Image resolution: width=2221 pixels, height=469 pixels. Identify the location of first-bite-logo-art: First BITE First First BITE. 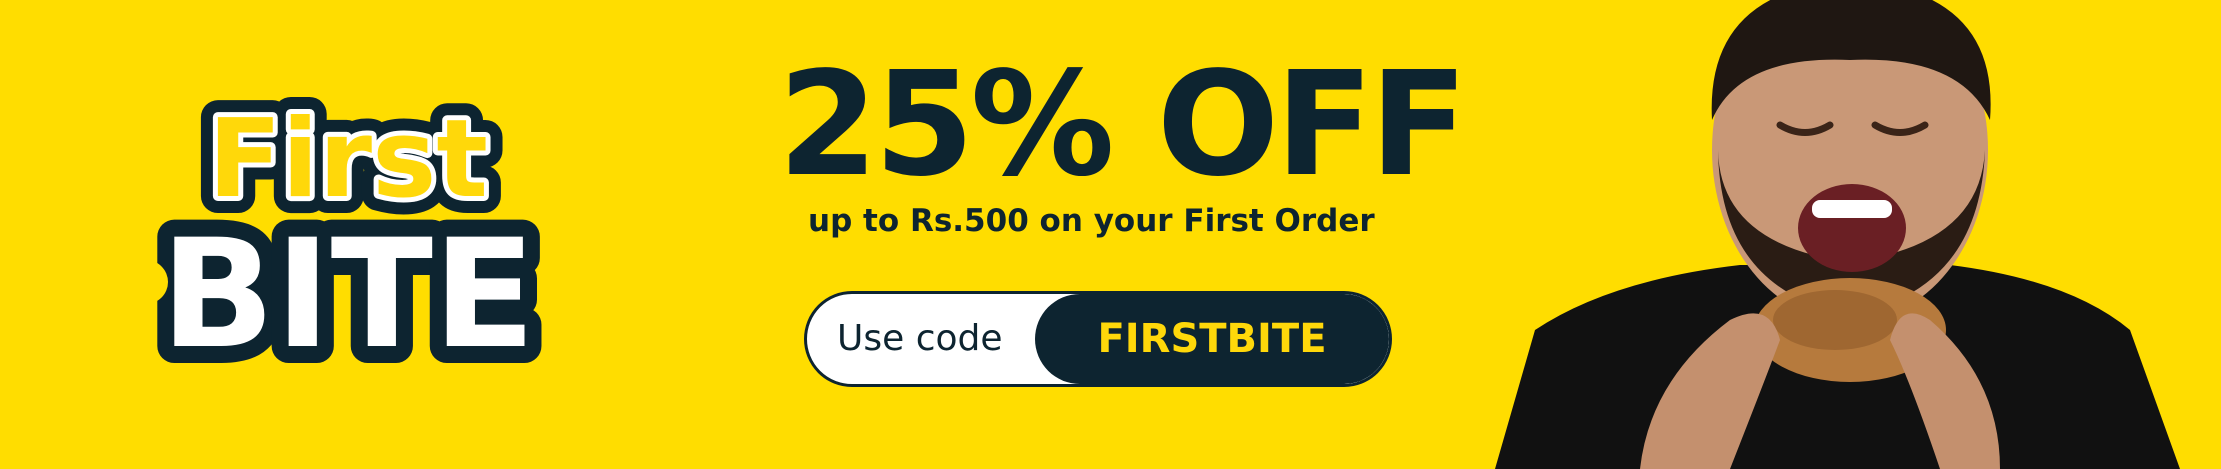
(340, 239).